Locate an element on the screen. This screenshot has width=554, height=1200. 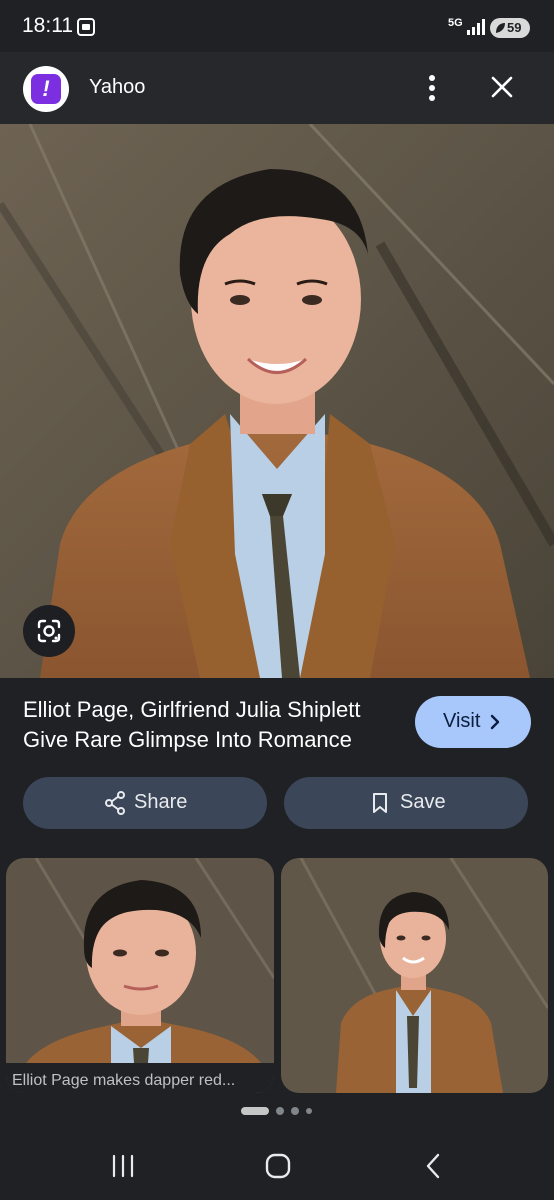
share-button: Share is located at coordinates (145, 803).